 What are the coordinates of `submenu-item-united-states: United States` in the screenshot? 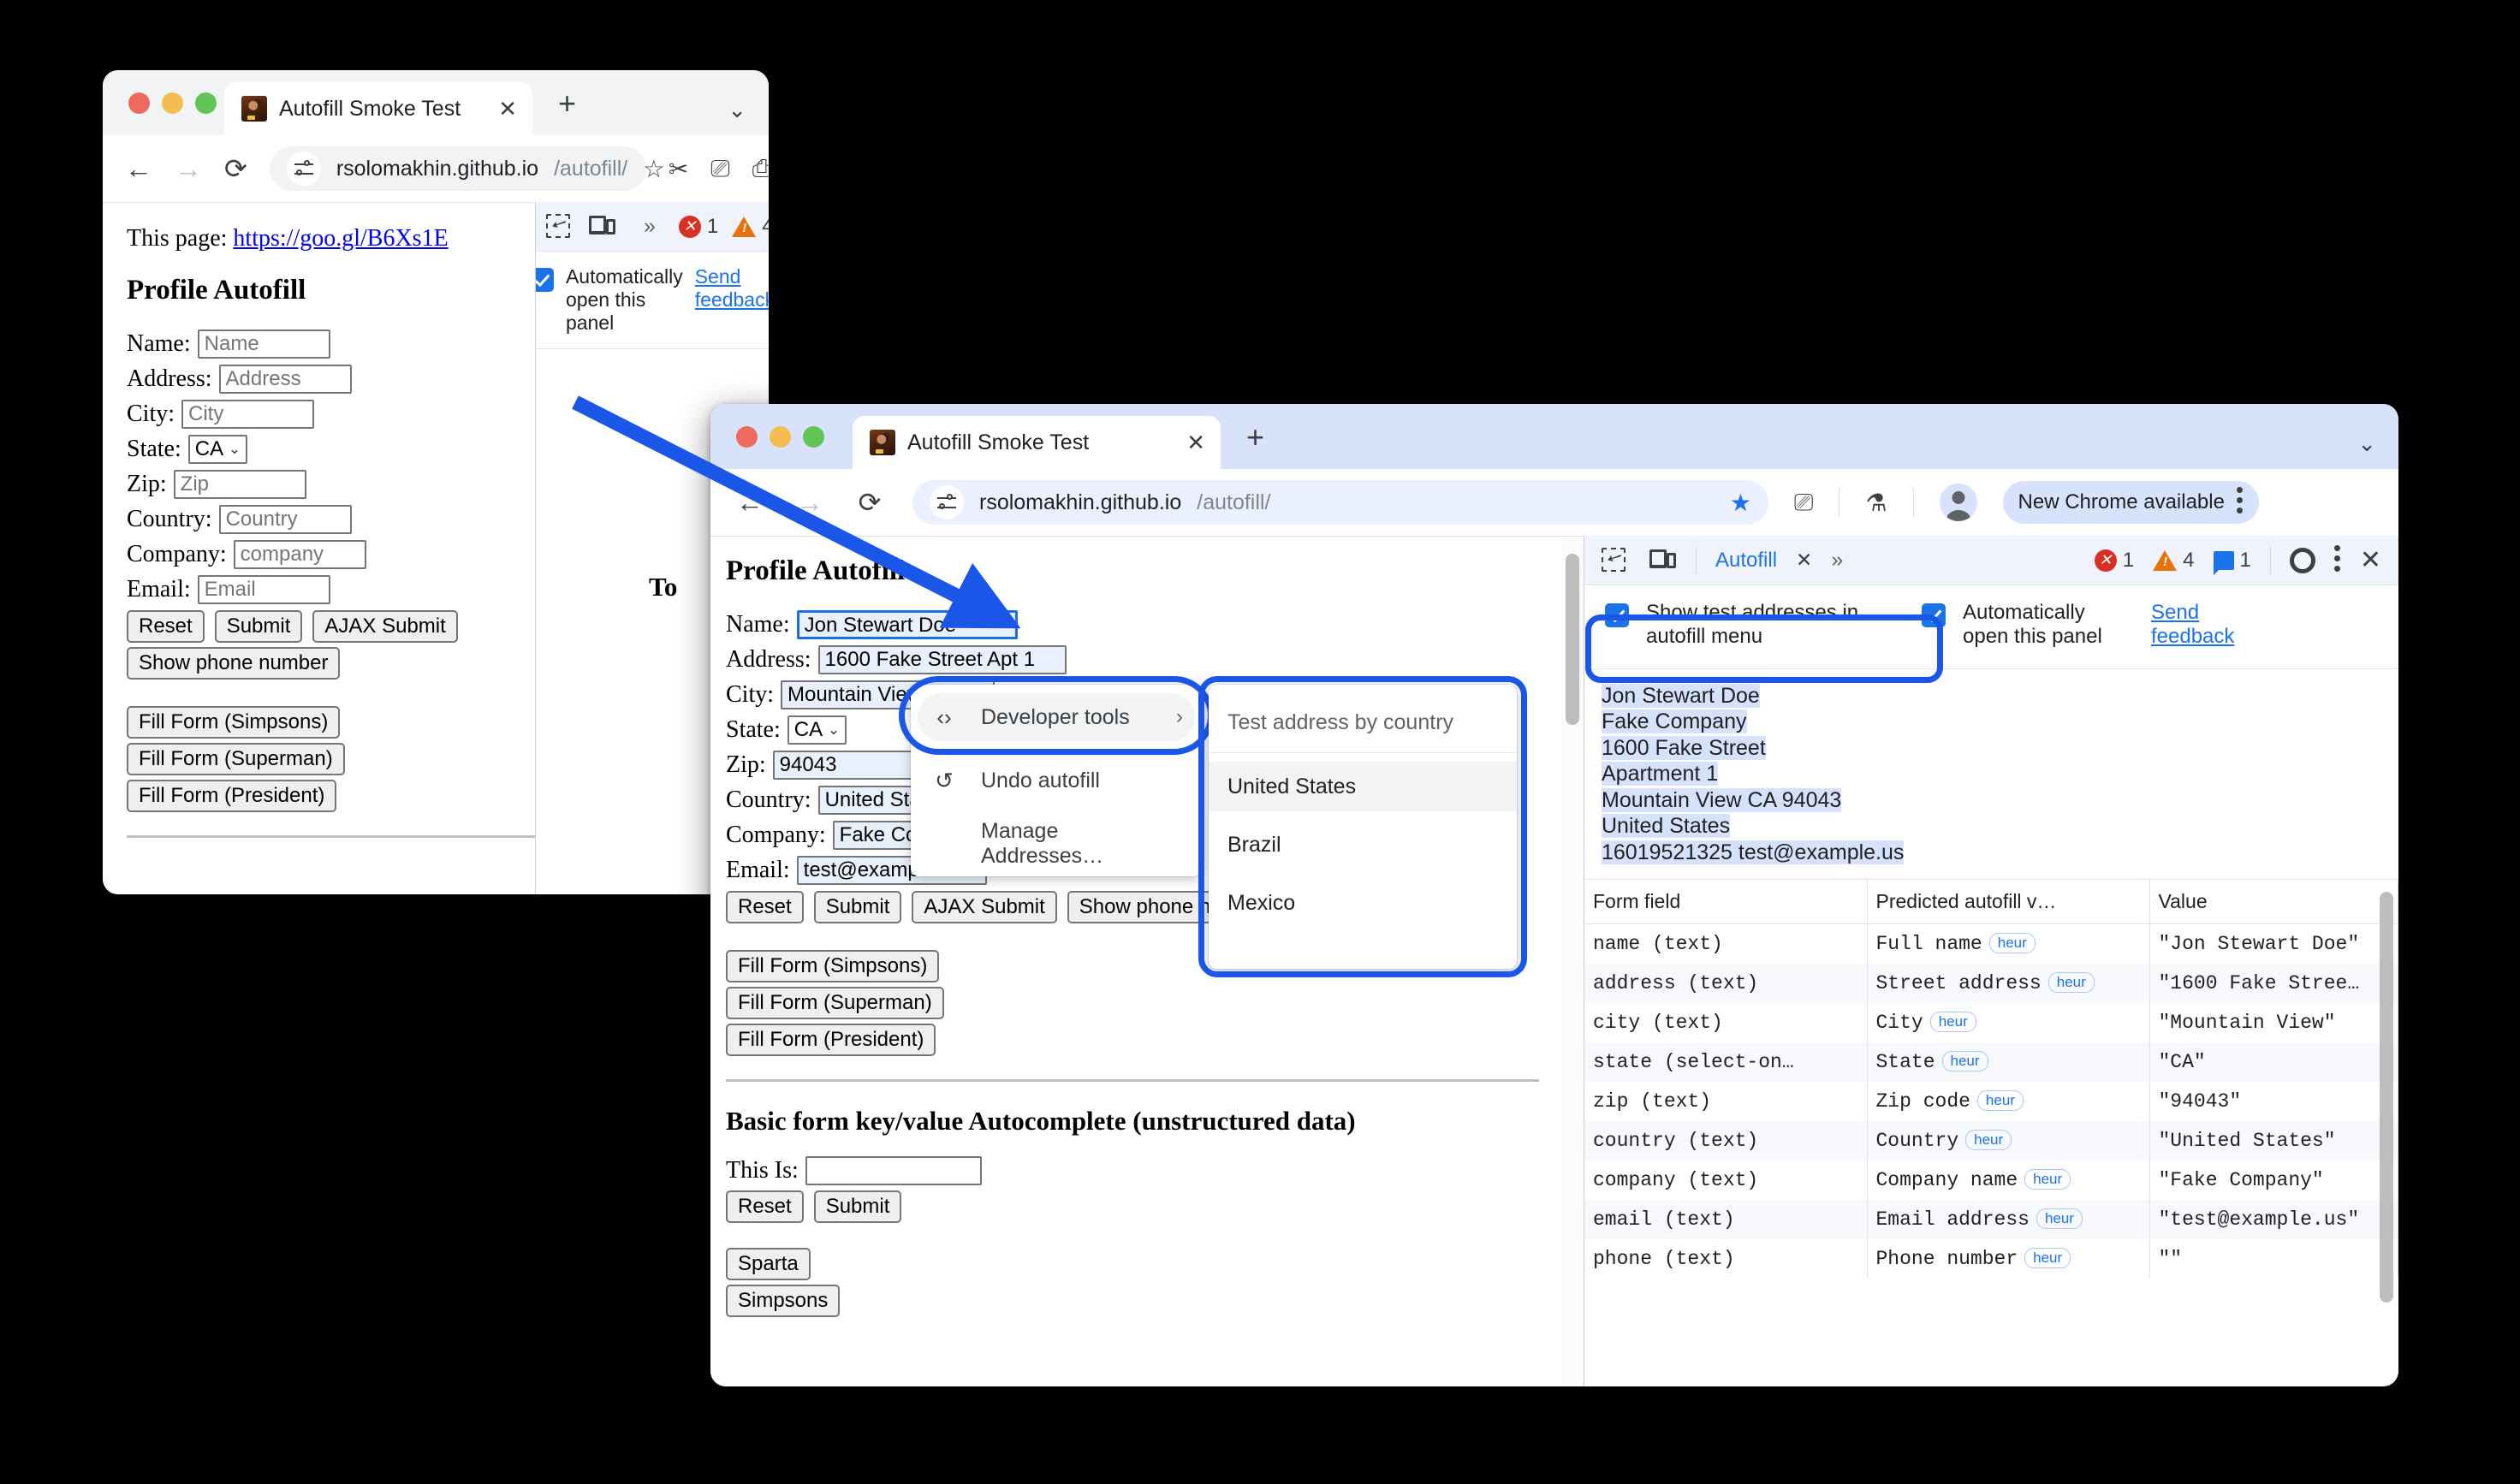 It's located at (1363, 787).